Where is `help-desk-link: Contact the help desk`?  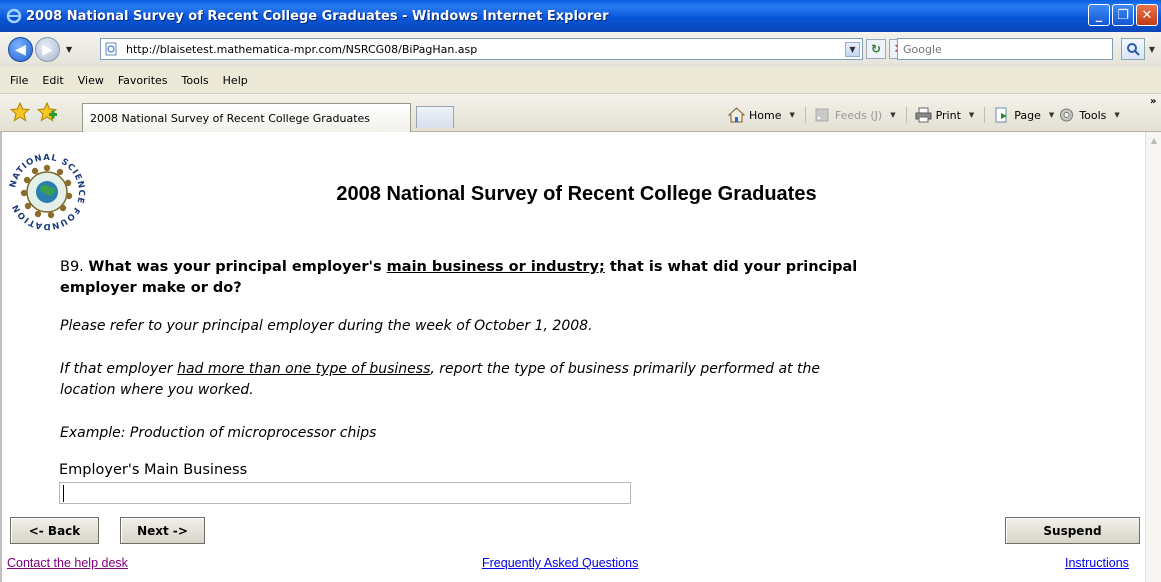 help-desk-link: Contact the help desk is located at coordinates (67, 563).